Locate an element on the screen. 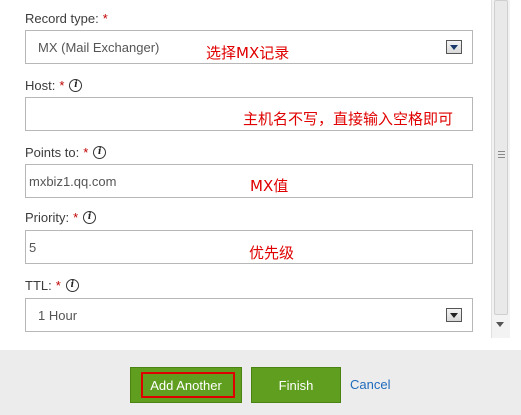 This screenshot has width=521, height=415. ttl-value: 1 Hour is located at coordinates (58, 315).